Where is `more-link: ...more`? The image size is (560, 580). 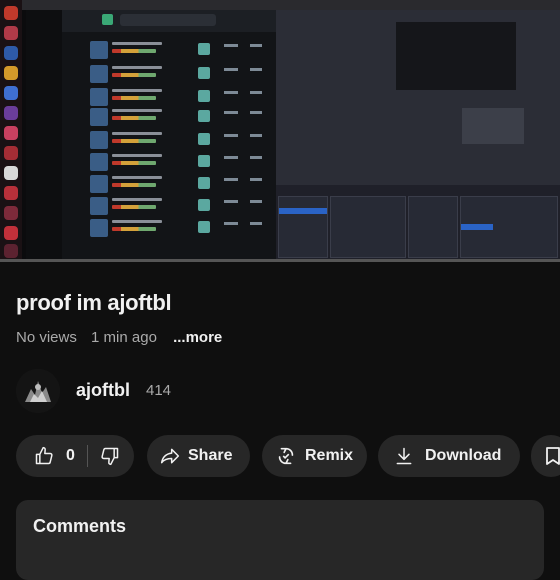
more-link: ...more is located at coordinates (197, 337).